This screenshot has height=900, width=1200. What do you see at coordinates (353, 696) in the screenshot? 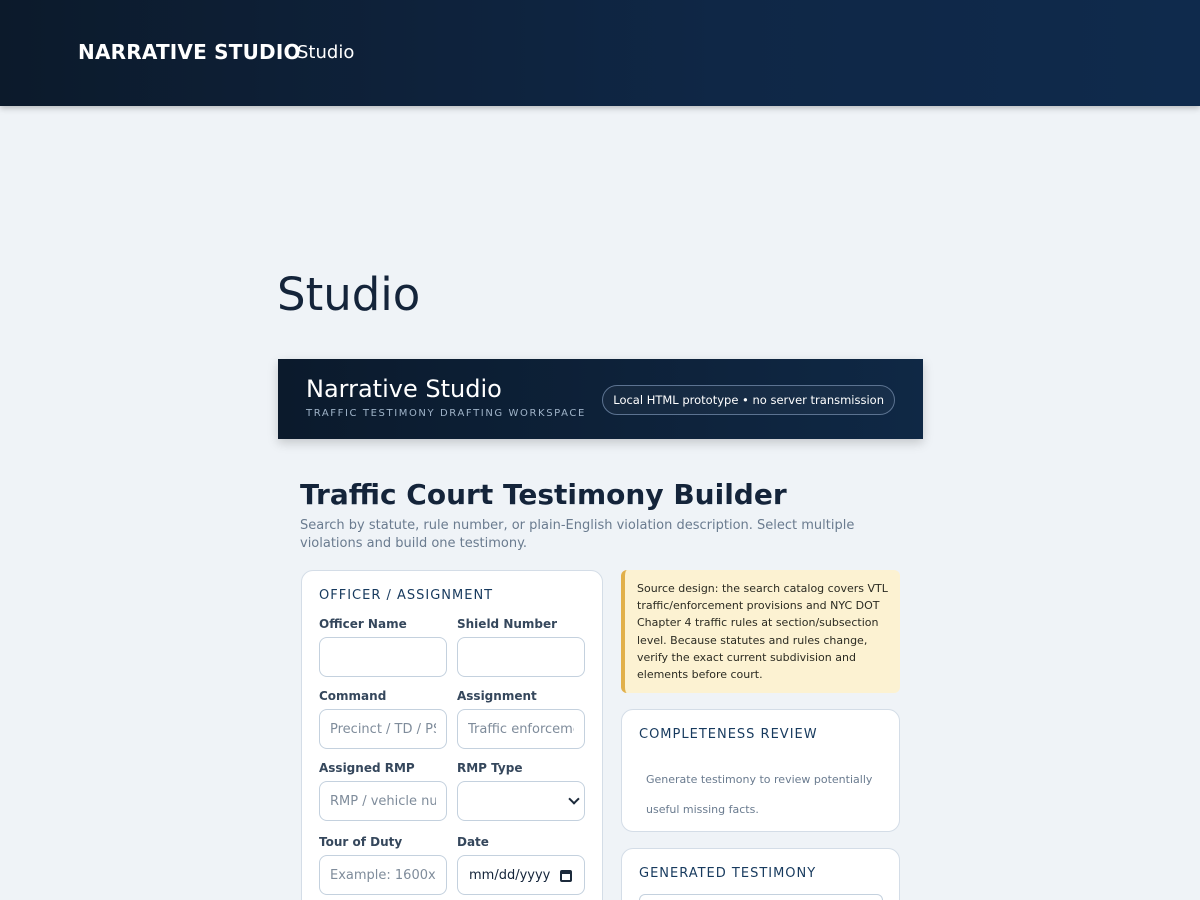
I see `command-label: Command` at bounding box center [353, 696].